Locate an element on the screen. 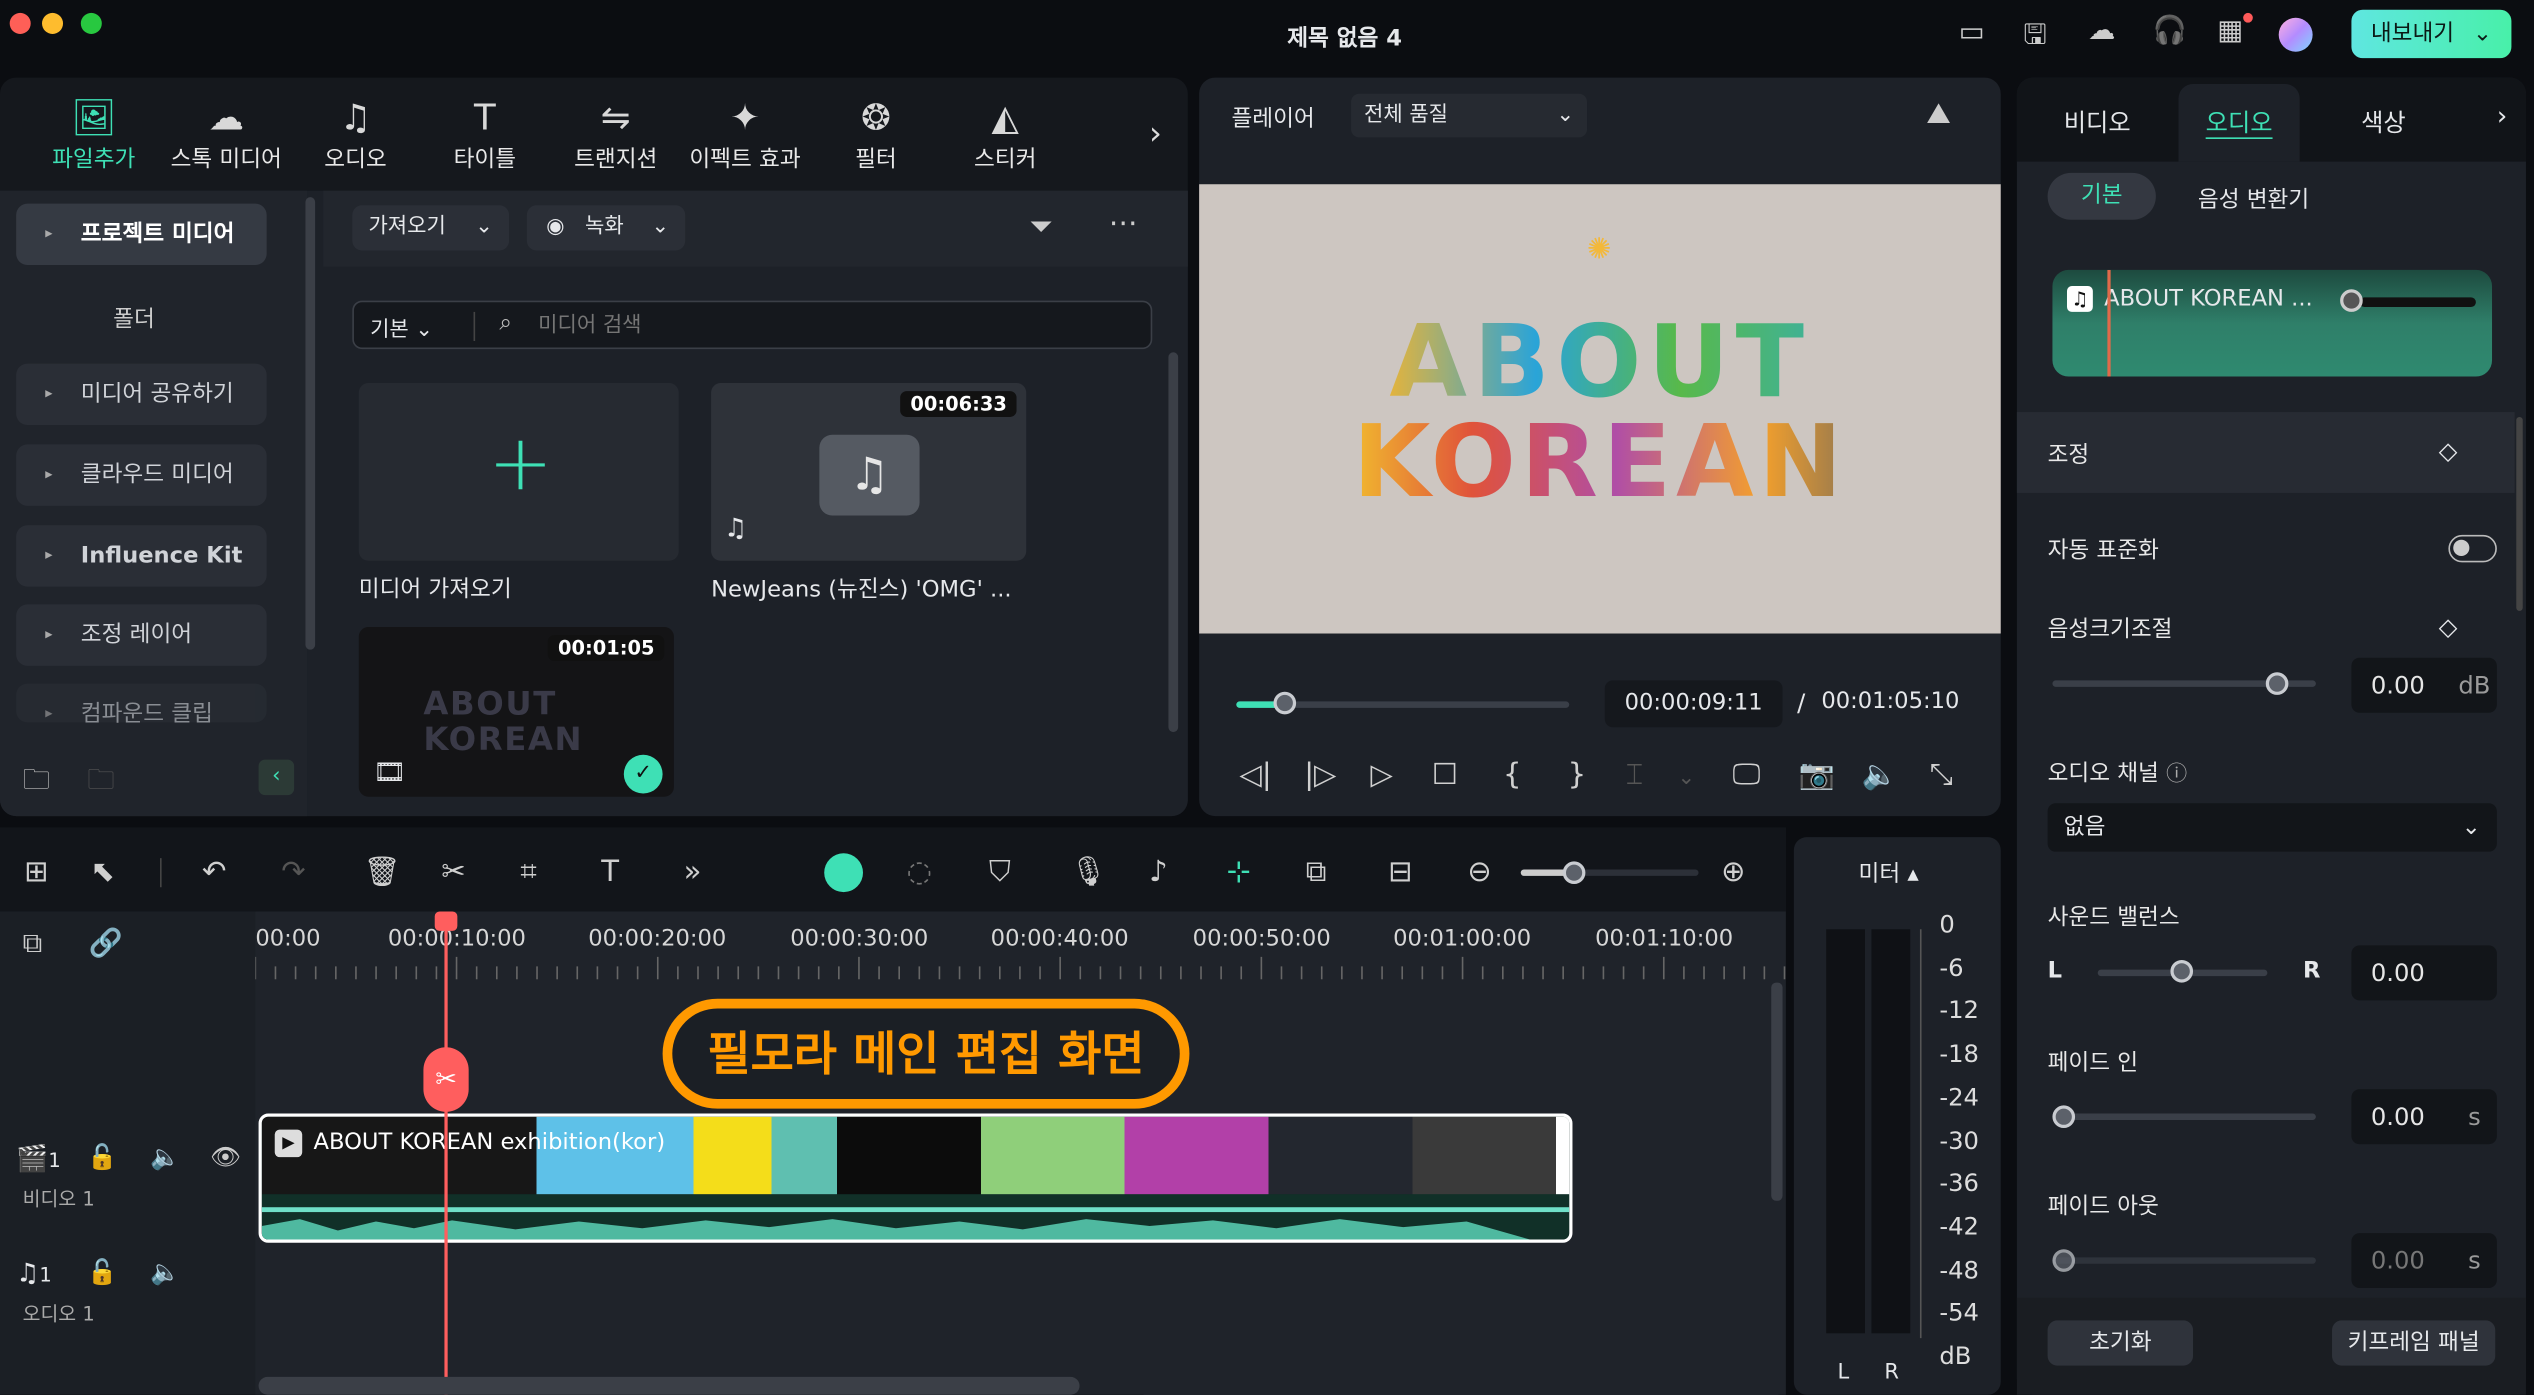 The width and height of the screenshot is (2534, 1395). select-tool-icon: ⬉ is located at coordinates (103, 872).